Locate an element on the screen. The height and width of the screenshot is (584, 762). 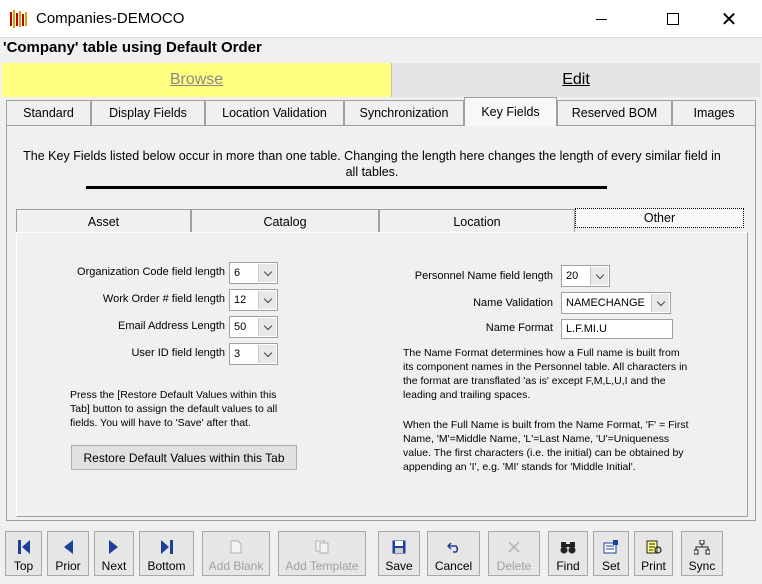
find-button-label: Find is located at coordinates (568, 566).